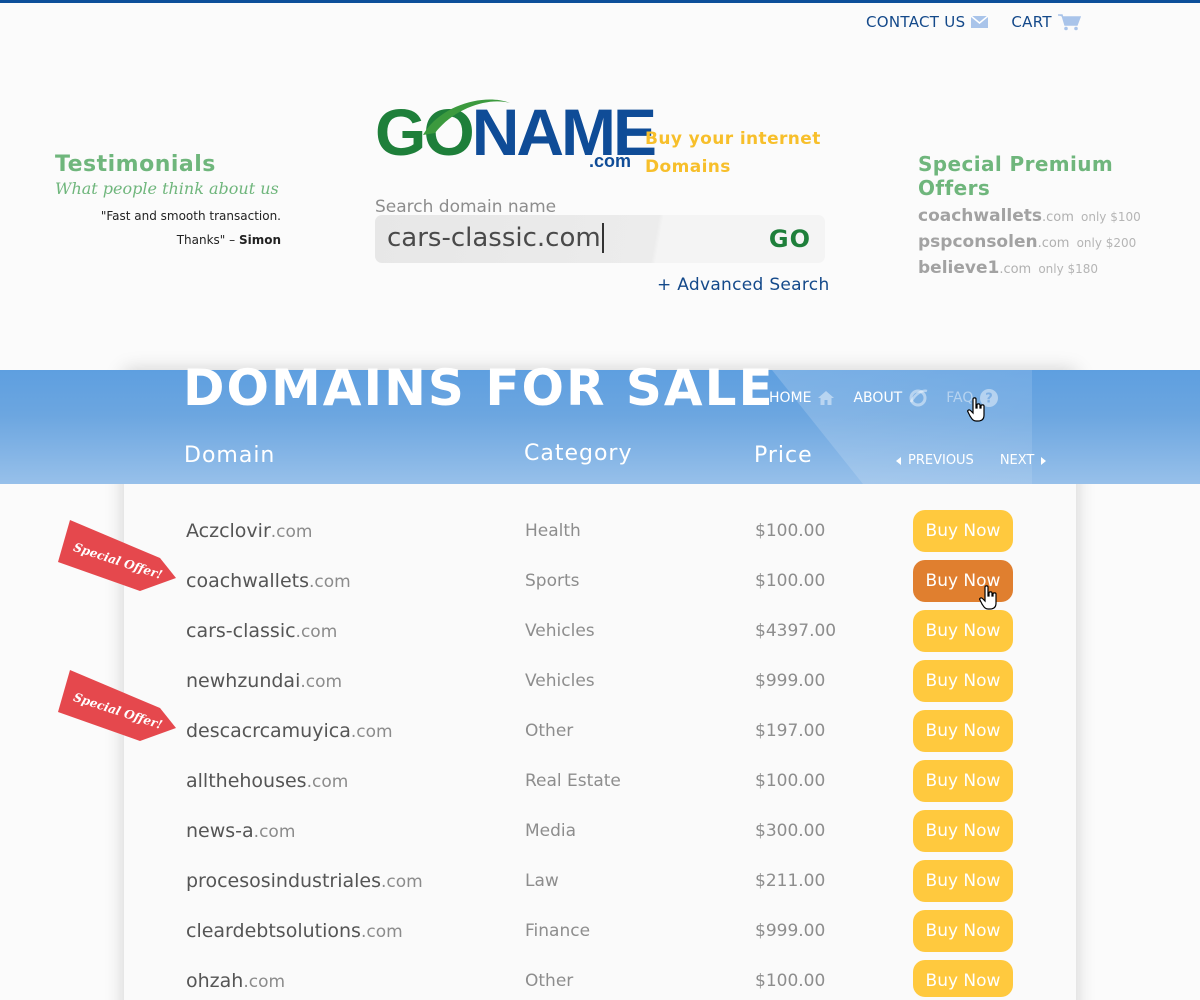  What do you see at coordinates (688, 167) in the screenshot?
I see `logo-tagline-line2: Domains` at bounding box center [688, 167].